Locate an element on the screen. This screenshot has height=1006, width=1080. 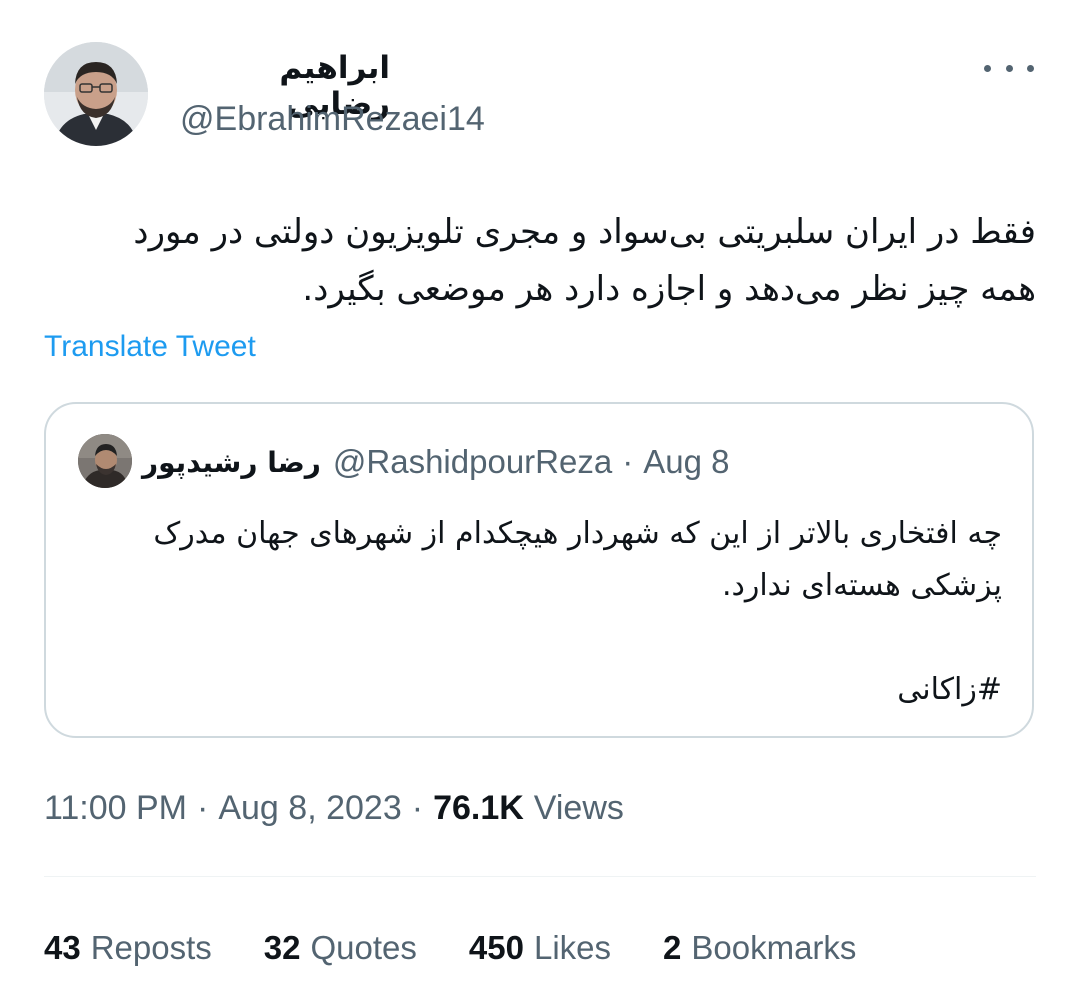
bookmarks-stat: 2 Bookmarks is located at coordinates (759, 948).